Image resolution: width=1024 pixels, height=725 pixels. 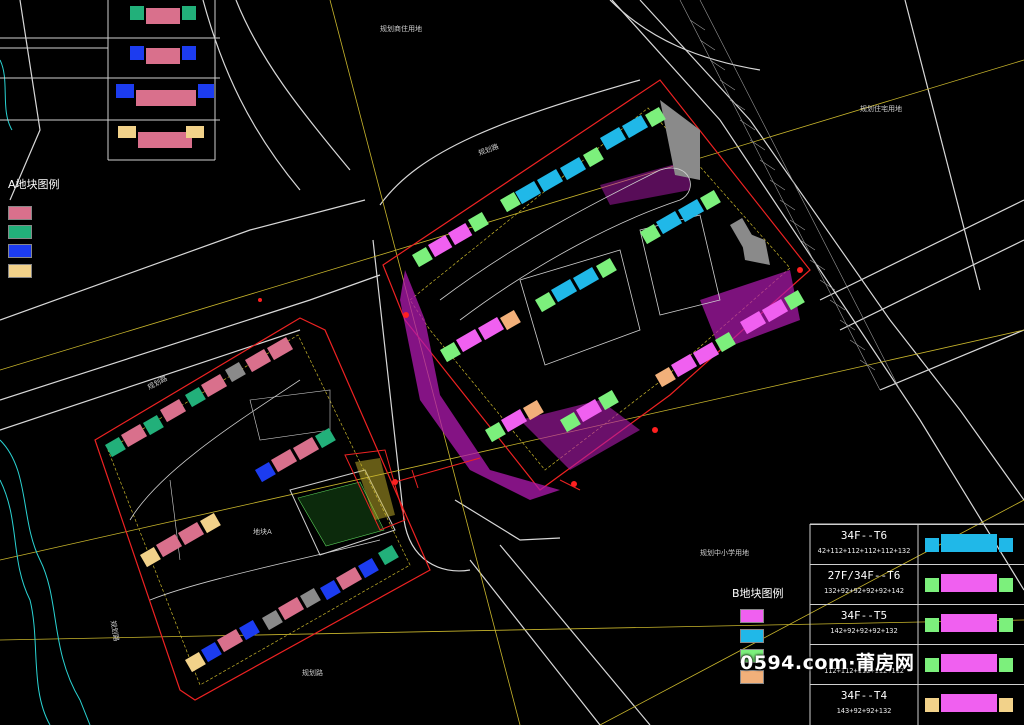 What do you see at coordinates (110, 80) in the screenshot?
I see `legend-sheet-a` at bounding box center [110, 80].